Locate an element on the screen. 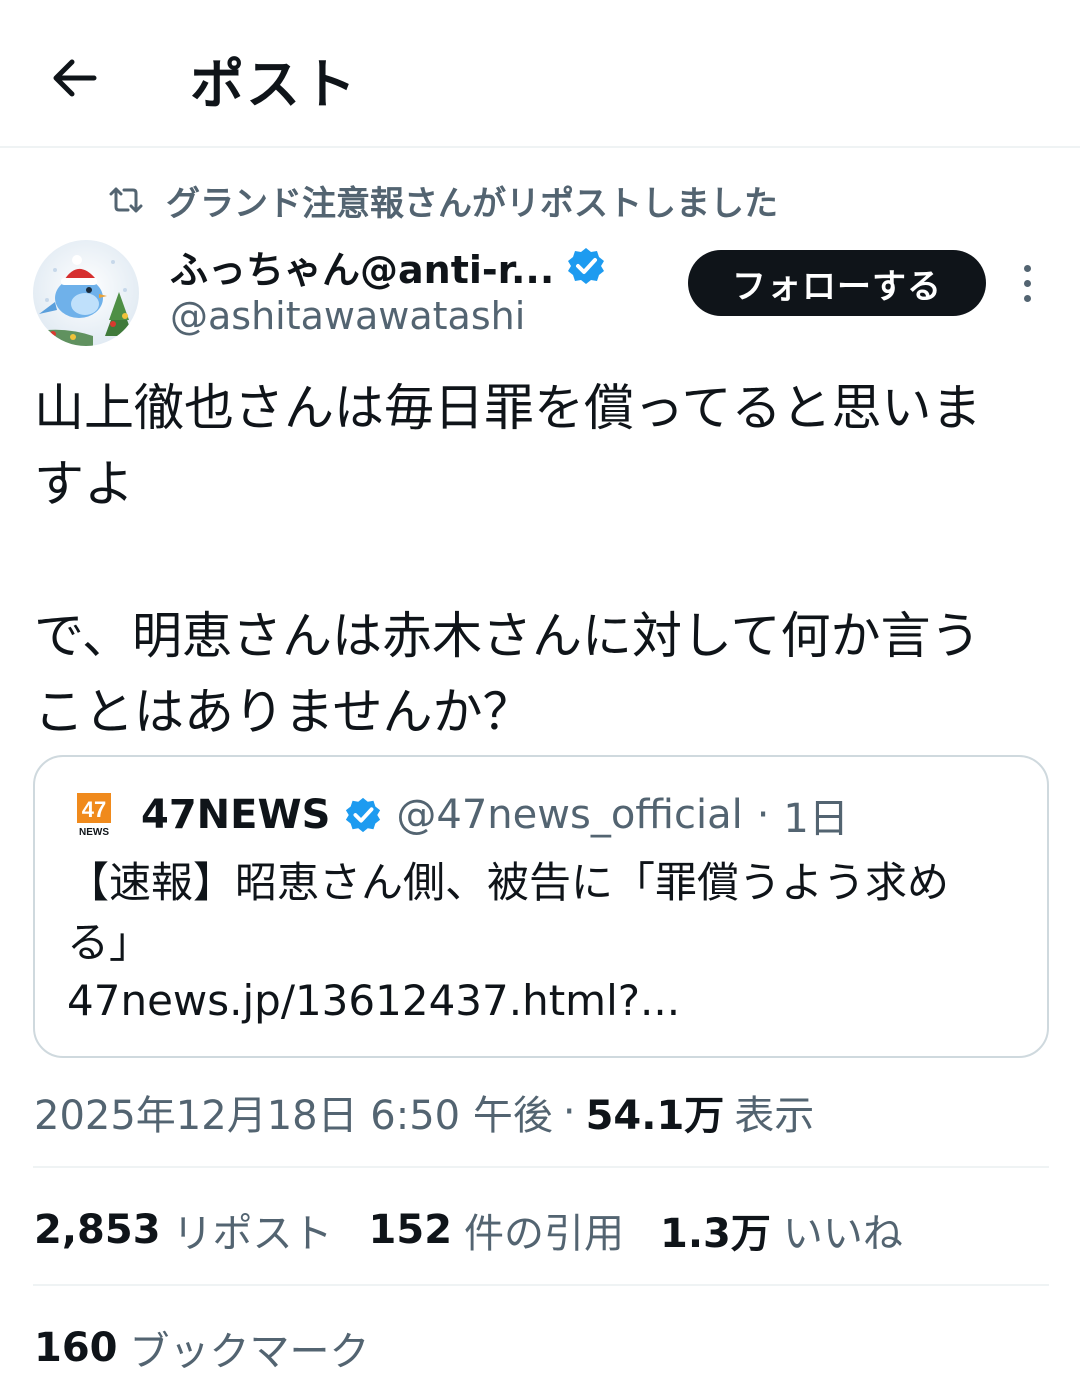  reposts-label: リポスト is located at coordinates (252, 1234).